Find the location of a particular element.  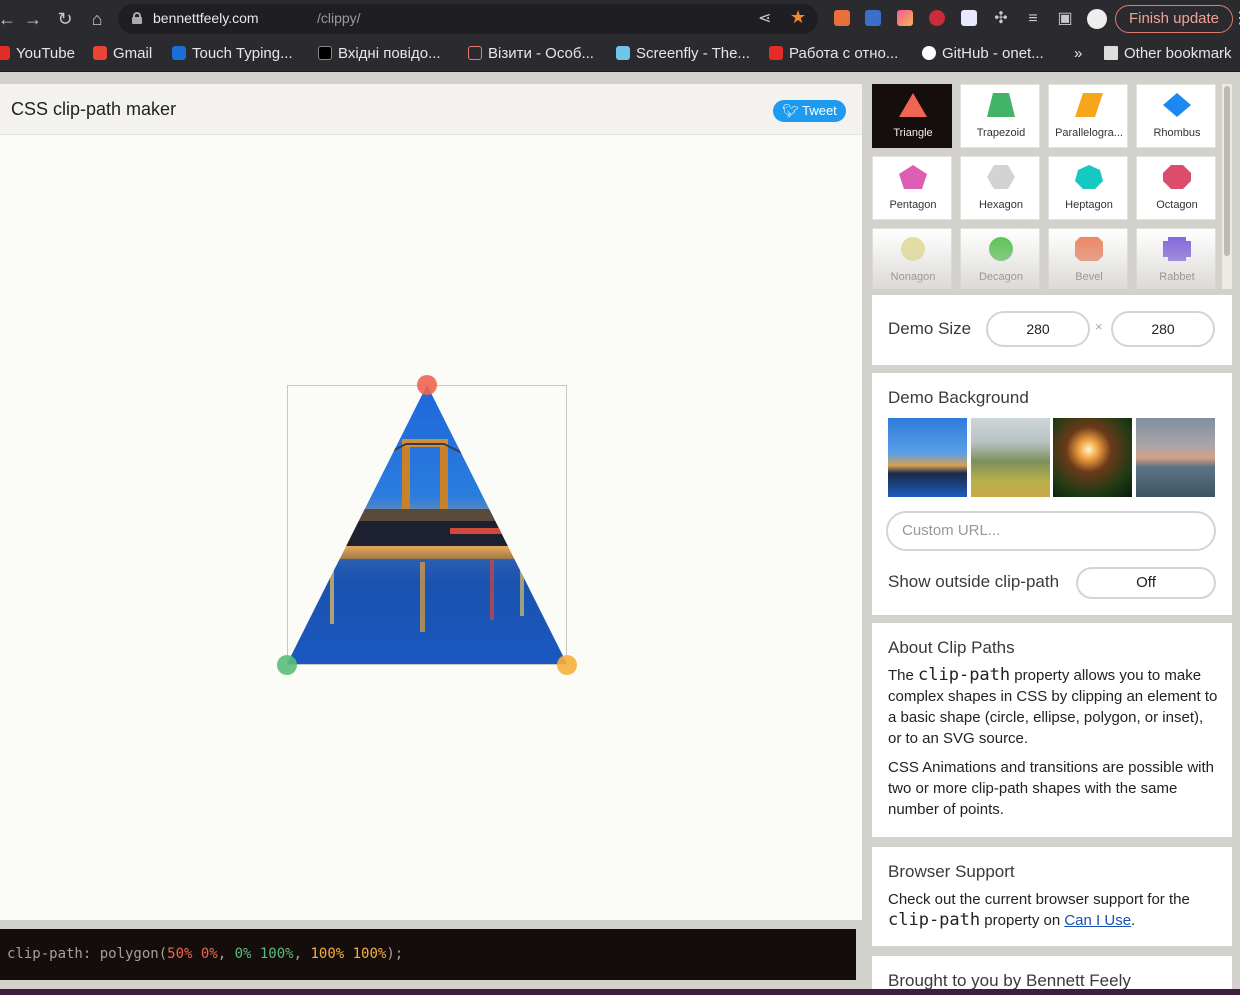

vertex-handle-bottom-left is located at coordinates (287, 665).